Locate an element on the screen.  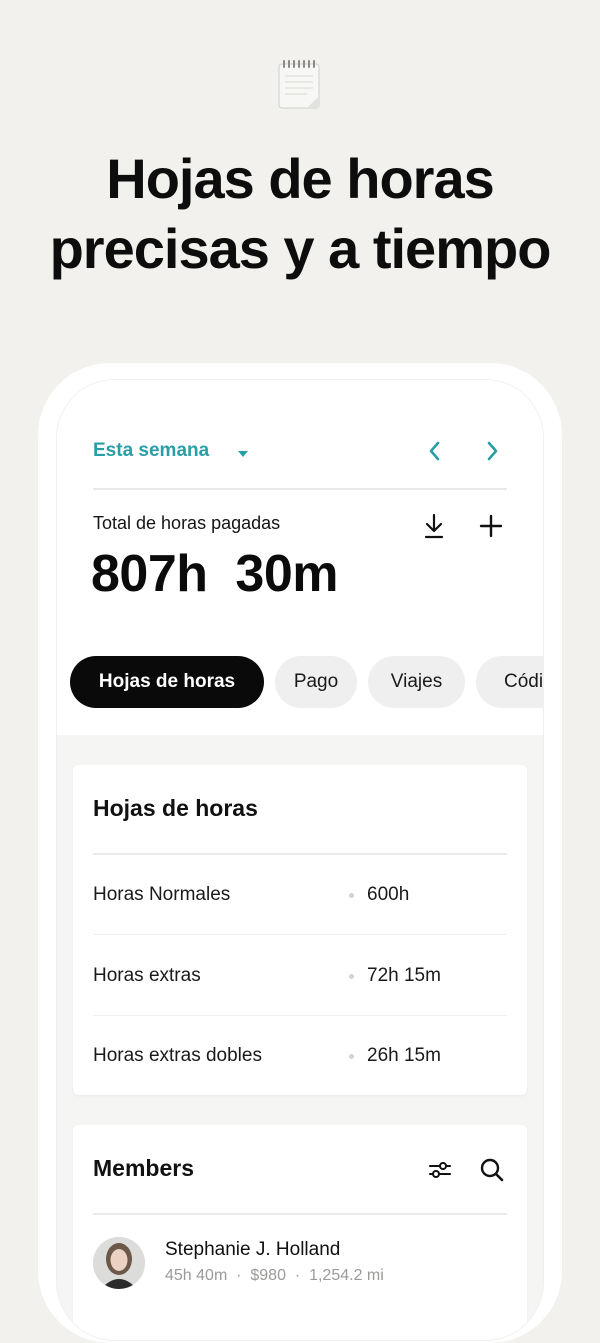
row-label-regular-hours: Horas Normales is located at coordinates (162, 894).